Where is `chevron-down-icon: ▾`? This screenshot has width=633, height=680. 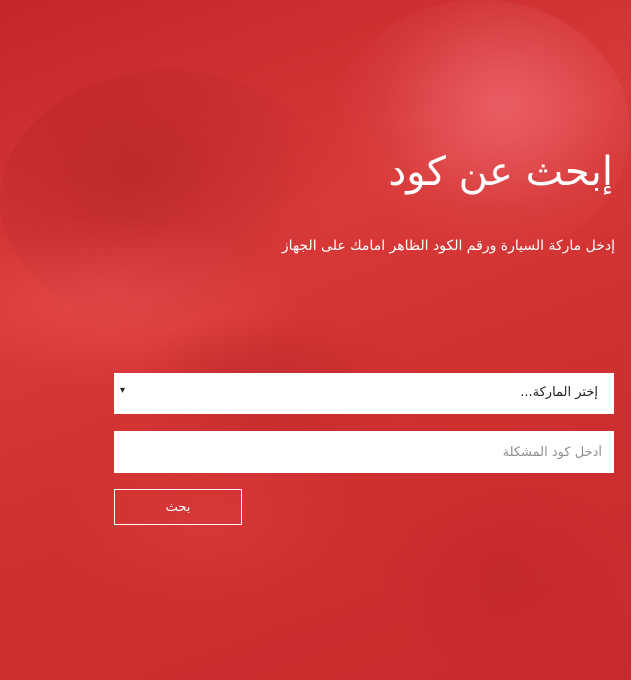 chevron-down-icon: ▾ is located at coordinates (123, 390).